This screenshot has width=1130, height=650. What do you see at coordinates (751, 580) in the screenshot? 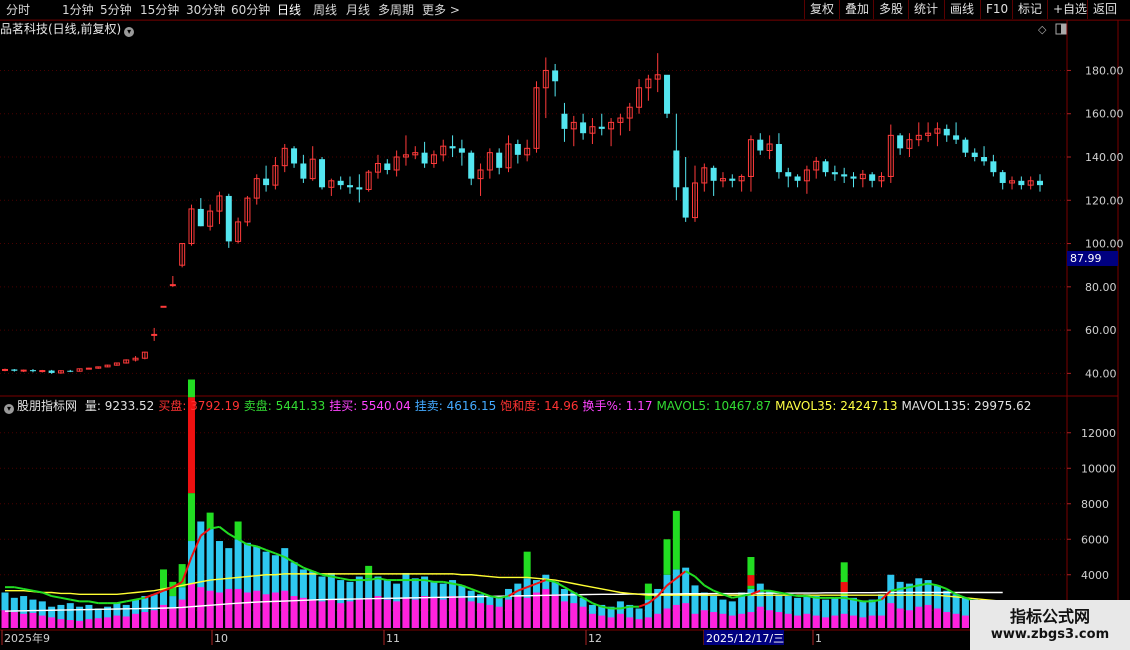
I see `volume-bar-red` at bounding box center [751, 580].